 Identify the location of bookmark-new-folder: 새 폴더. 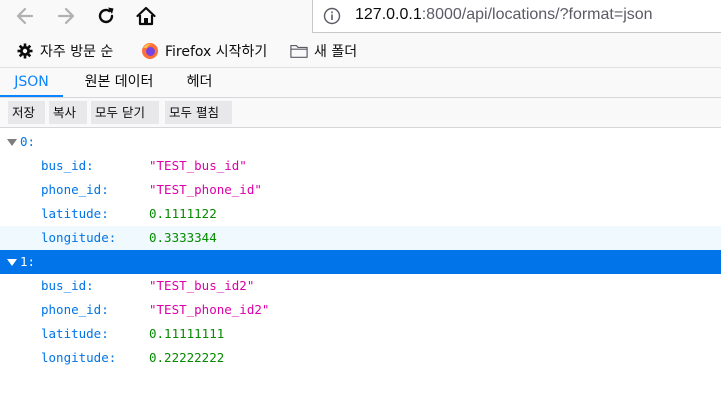
(323, 51).